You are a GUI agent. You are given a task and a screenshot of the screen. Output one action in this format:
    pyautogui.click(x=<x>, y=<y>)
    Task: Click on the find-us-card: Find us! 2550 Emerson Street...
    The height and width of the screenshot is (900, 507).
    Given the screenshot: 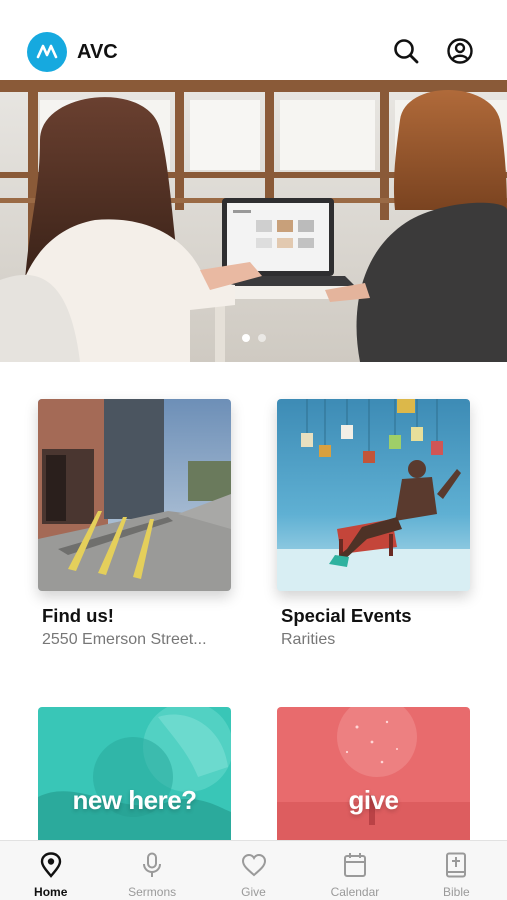 What is the action you would take?
    pyautogui.click(x=134, y=524)
    